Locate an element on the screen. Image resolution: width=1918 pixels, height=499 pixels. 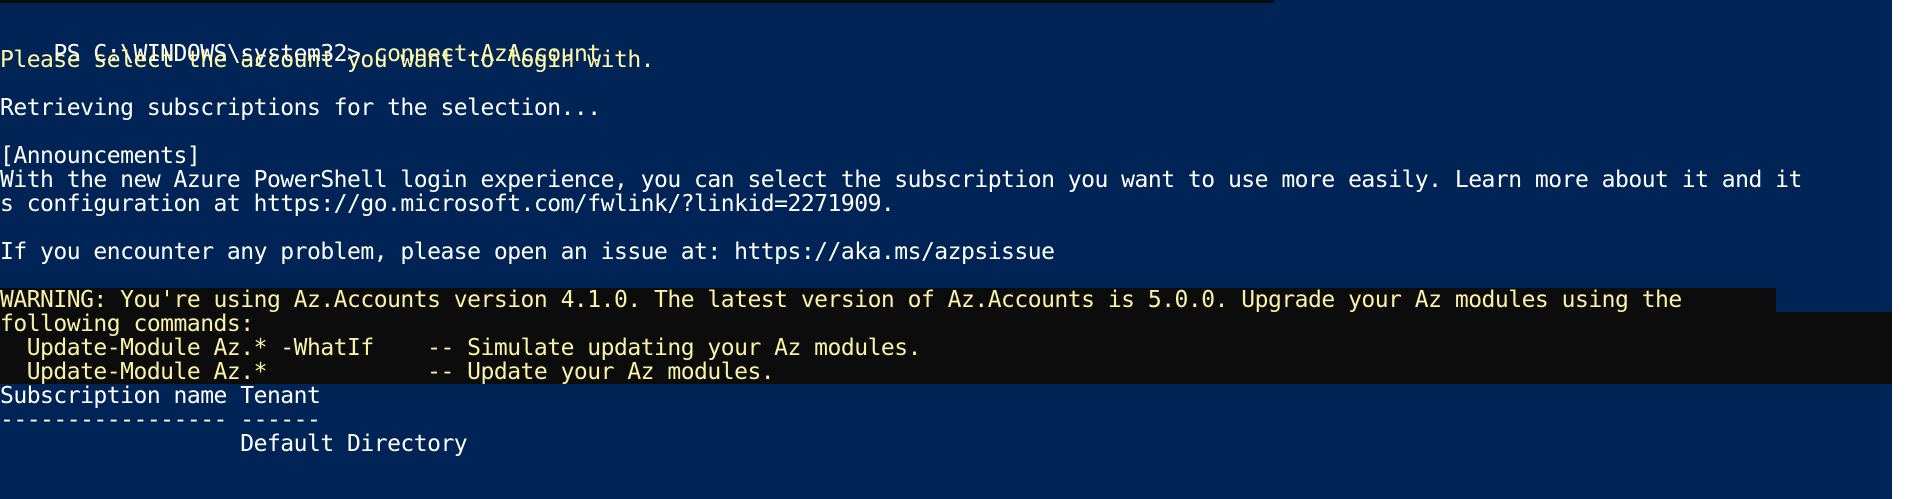
table-header: Subscription name Tenant is located at coordinates (160, 396).